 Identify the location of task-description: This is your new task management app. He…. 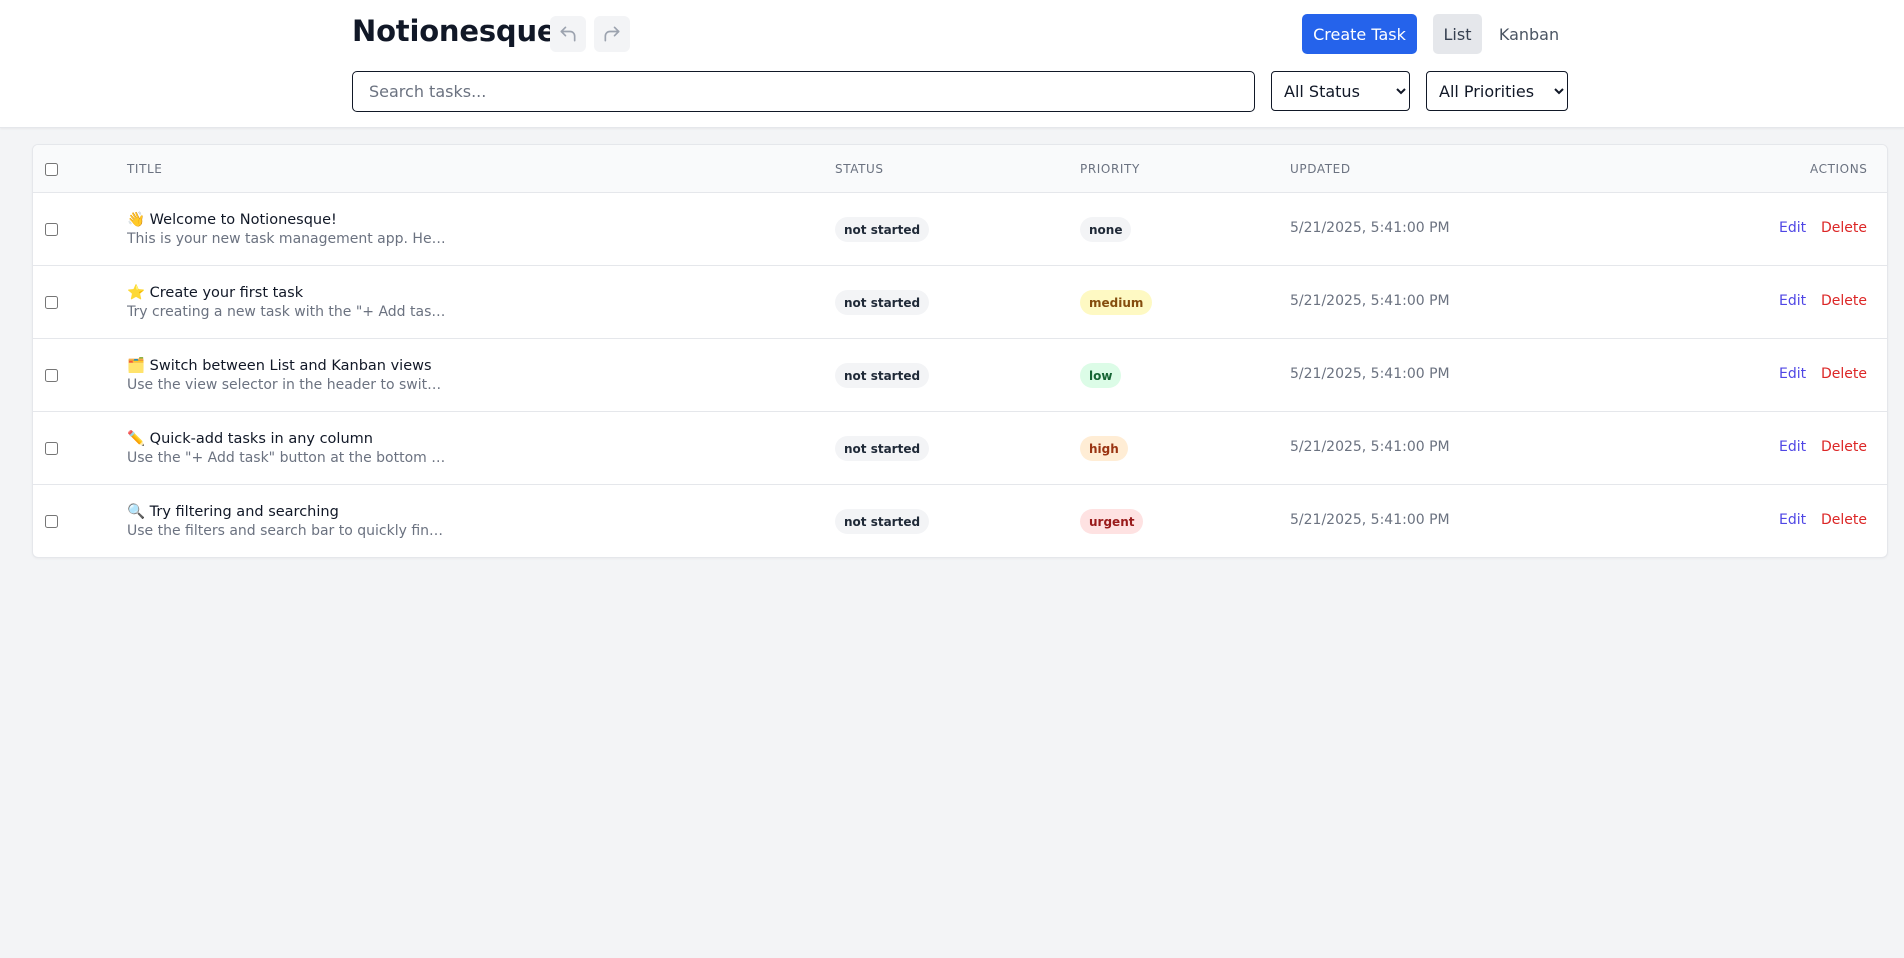
(287, 239).